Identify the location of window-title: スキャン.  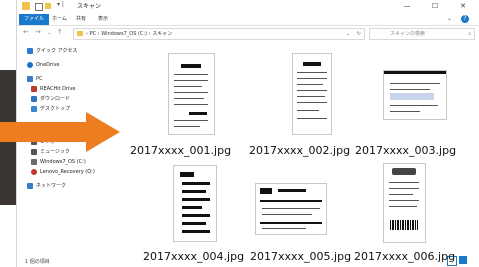
(89, 6).